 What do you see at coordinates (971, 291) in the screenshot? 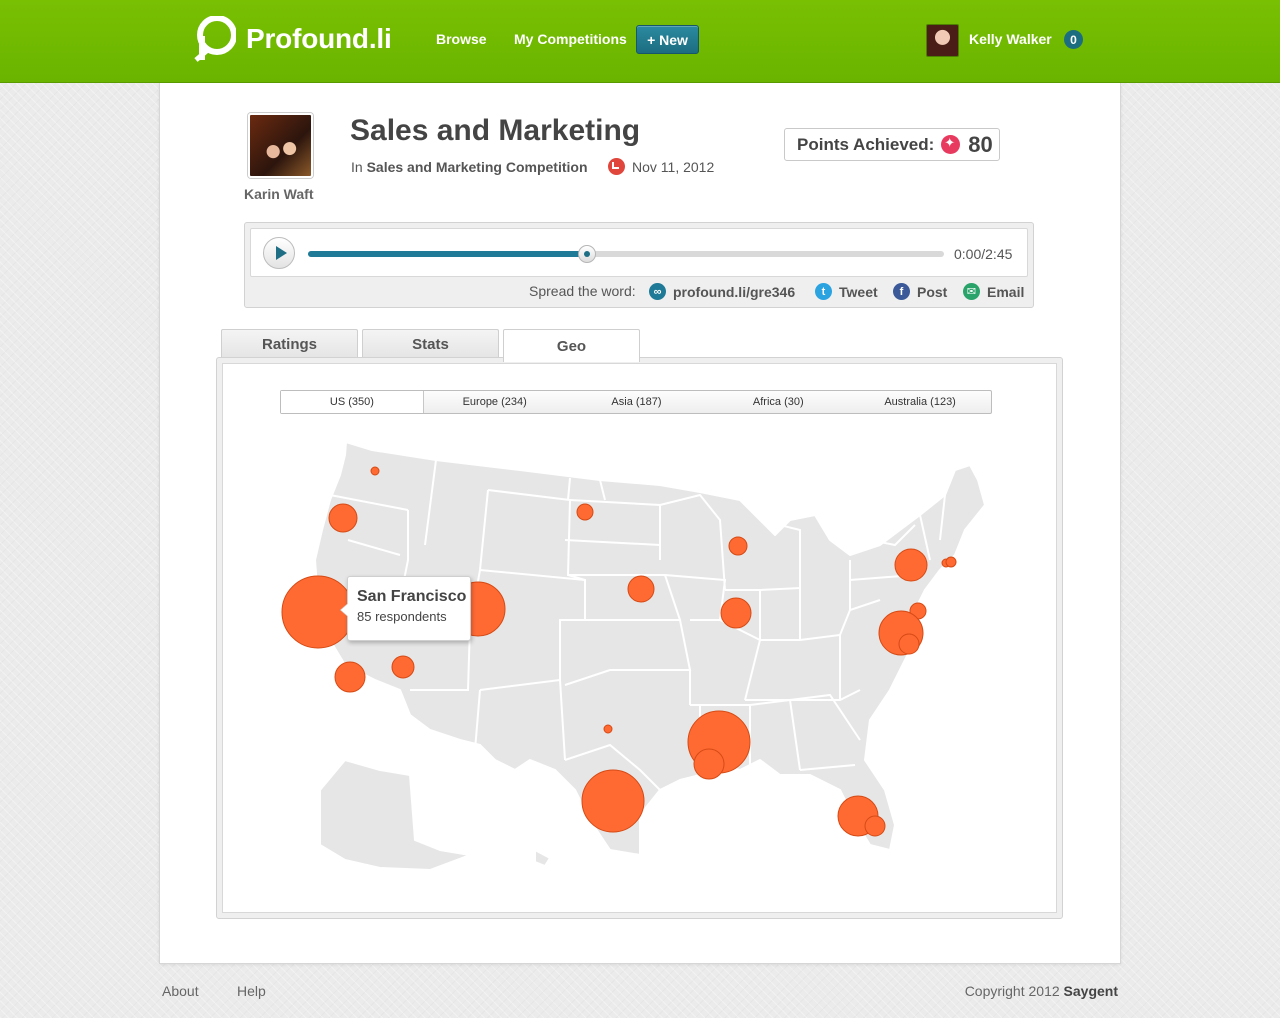
I see `email-icon: ✉` at bounding box center [971, 291].